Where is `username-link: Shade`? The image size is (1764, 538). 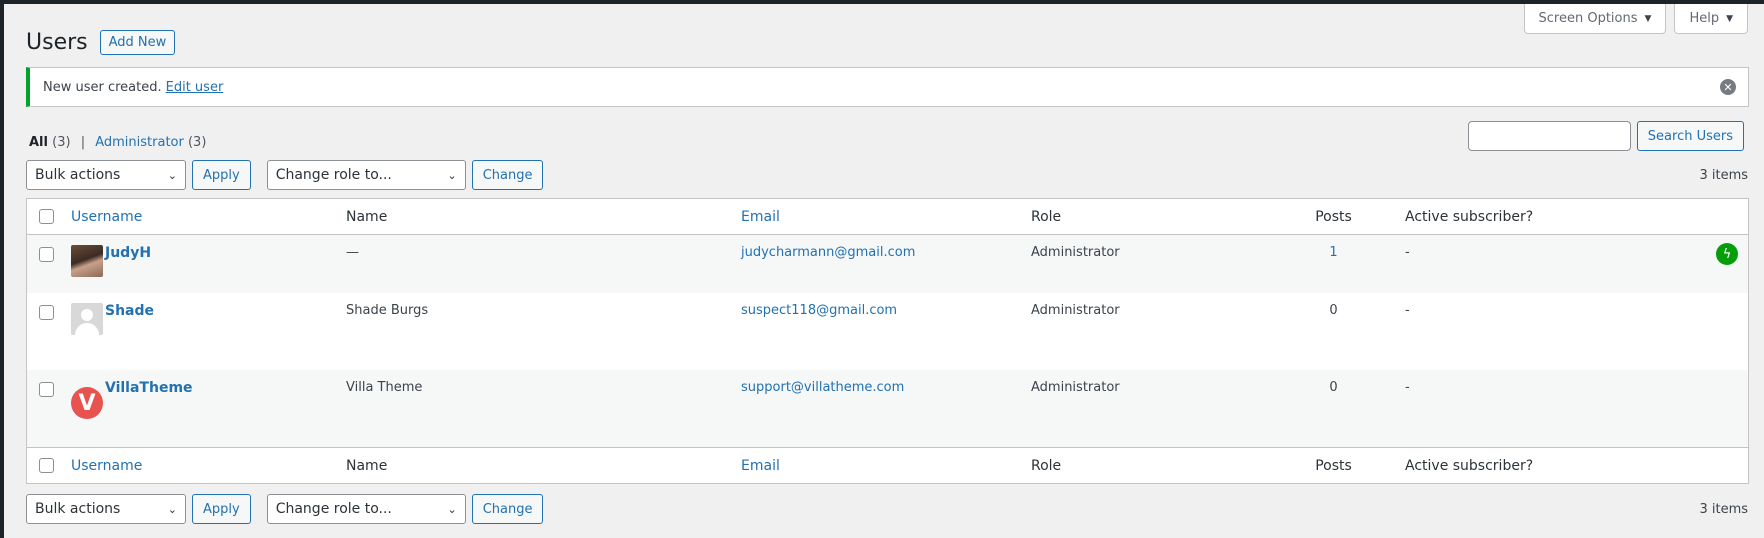
username-link: Shade is located at coordinates (129, 311).